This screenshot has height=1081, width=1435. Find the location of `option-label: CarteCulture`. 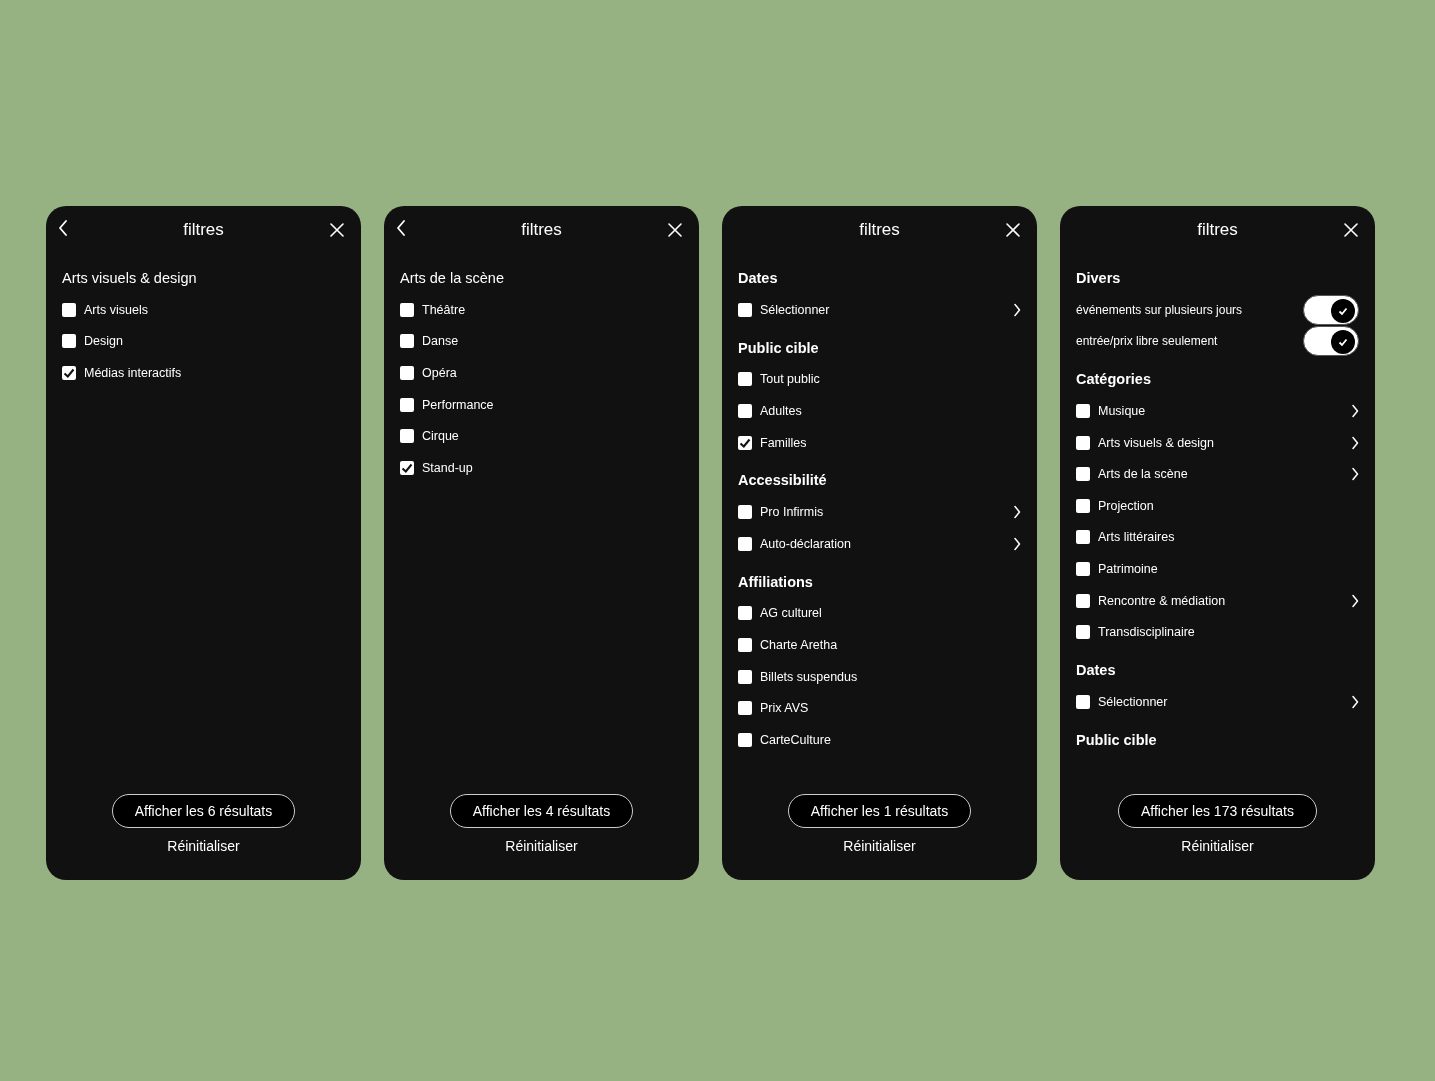

option-label: CarteCulture is located at coordinates (796, 739).